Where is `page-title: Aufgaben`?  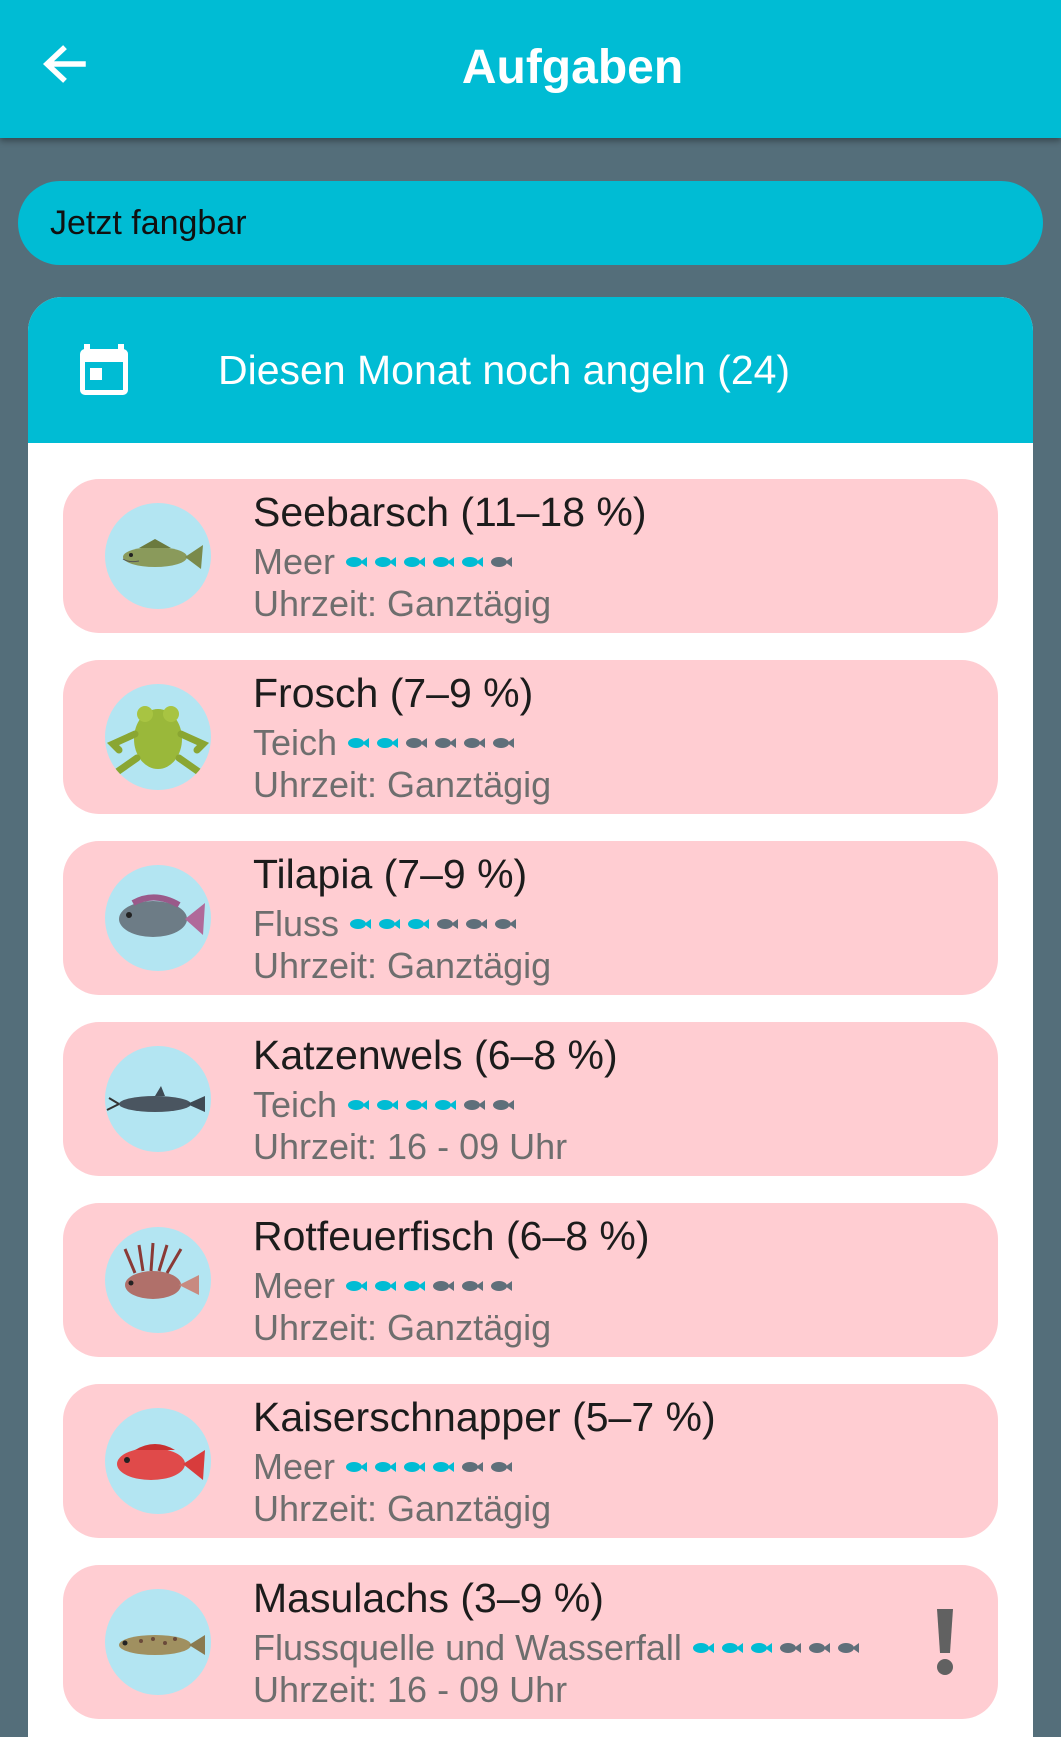
page-title: Aufgaben is located at coordinates (572, 67).